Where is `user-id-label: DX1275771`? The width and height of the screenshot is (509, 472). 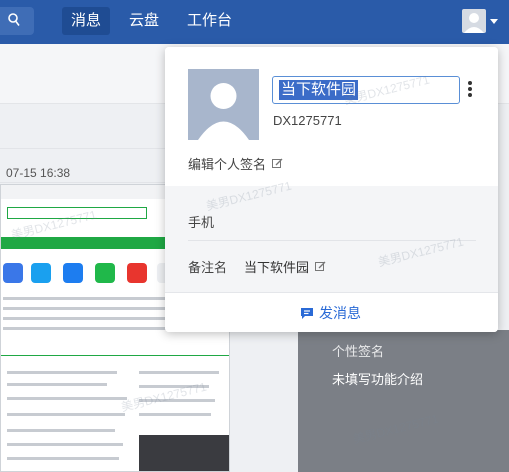 user-id-label: DX1275771 is located at coordinates (307, 120).